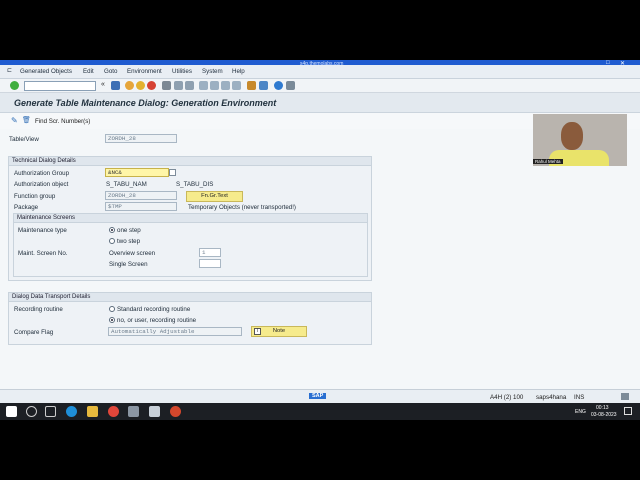  Describe the element at coordinates (43, 253) in the screenshot. I see `maint-screen-no-label: Maint. Screen No.` at that location.